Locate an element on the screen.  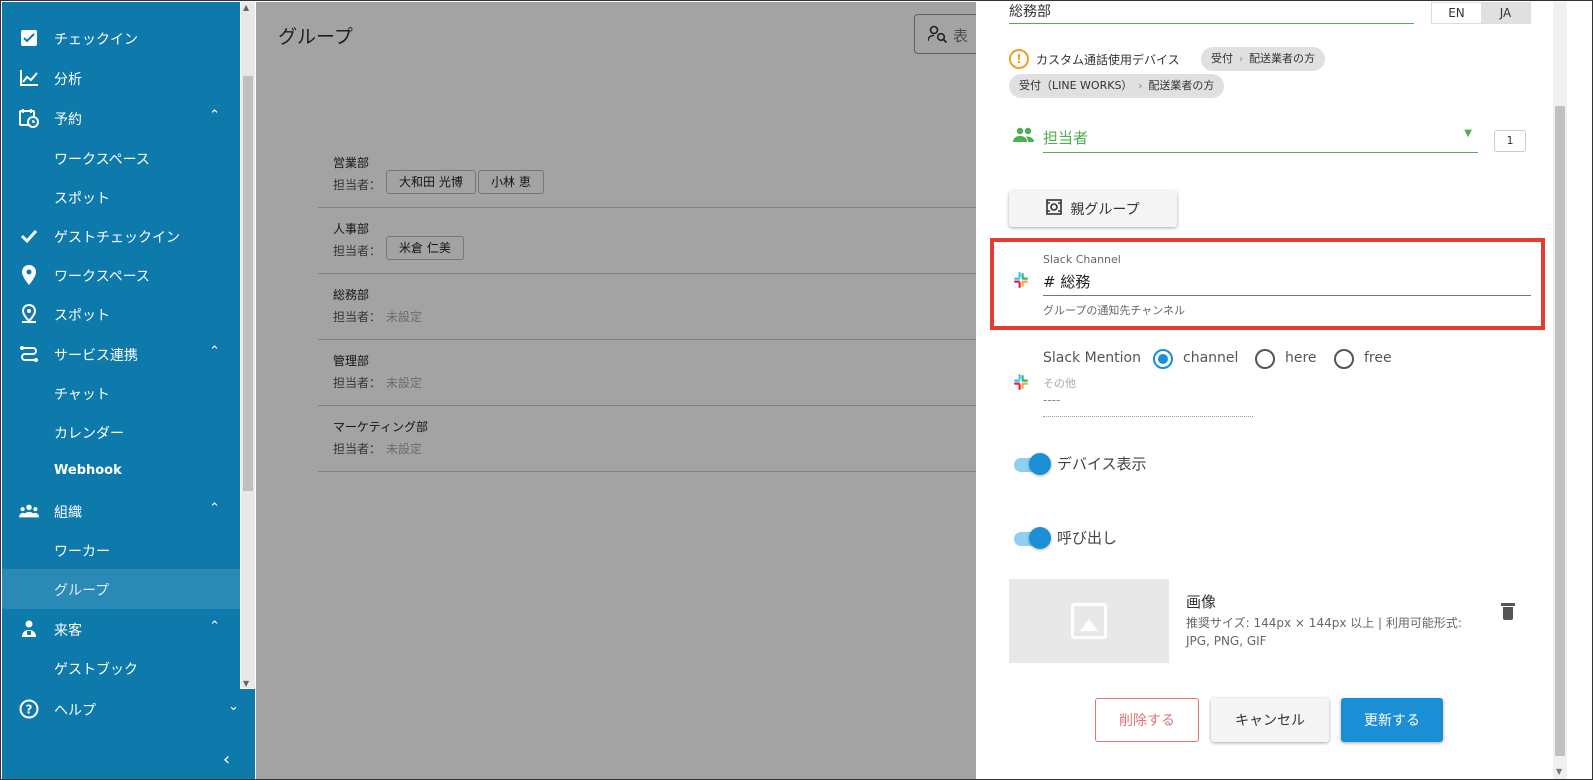
update-button: 更新する is located at coordinates (1392, 720).